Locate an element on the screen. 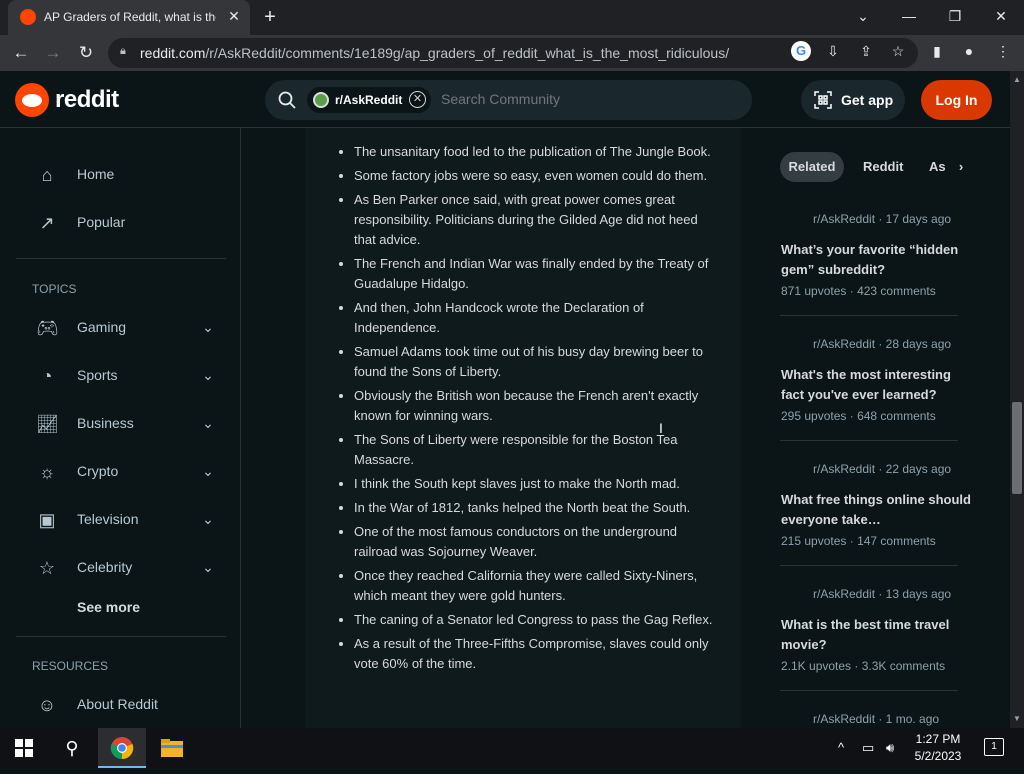 The image size is (1024, 774). notifications-icon: 1 is located at coordinates (994, 747).